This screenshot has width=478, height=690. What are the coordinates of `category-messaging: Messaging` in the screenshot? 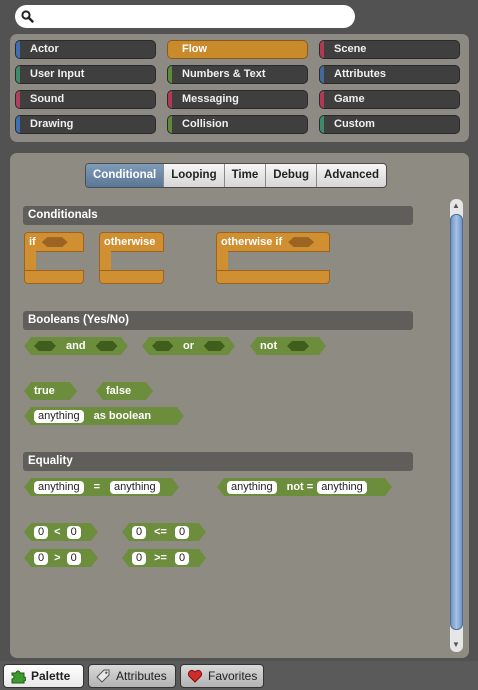 It's located at (237, 99).